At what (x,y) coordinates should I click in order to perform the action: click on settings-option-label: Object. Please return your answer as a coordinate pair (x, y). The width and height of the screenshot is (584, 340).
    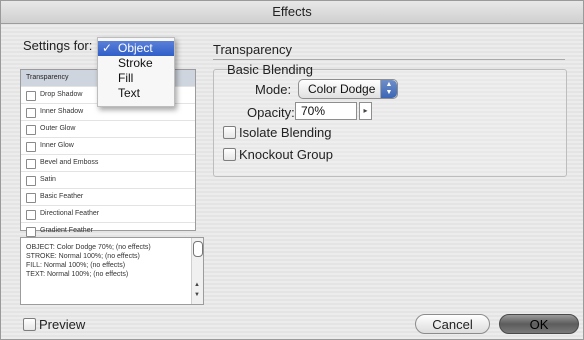
    Looking at the image, I should click on (135, 48).